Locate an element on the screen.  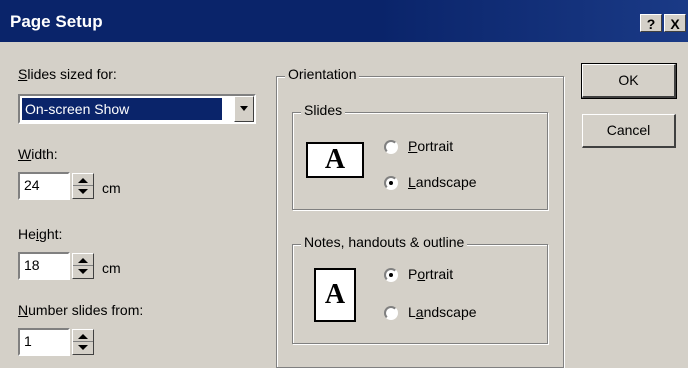
portrait-page-icon: A is located at coordinates (335, 295).